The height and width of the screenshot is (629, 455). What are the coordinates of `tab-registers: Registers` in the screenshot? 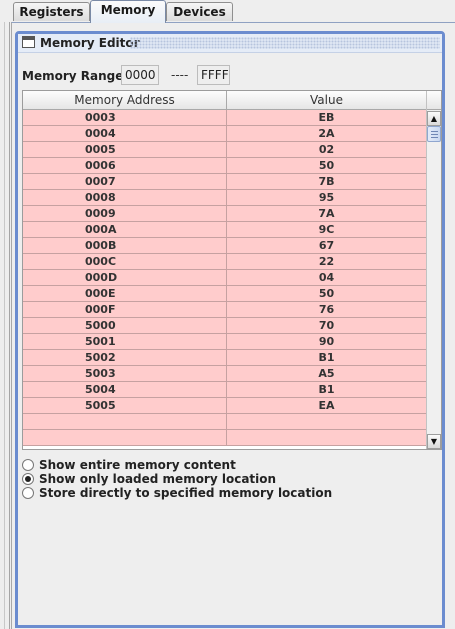 It's located at (51, 11).